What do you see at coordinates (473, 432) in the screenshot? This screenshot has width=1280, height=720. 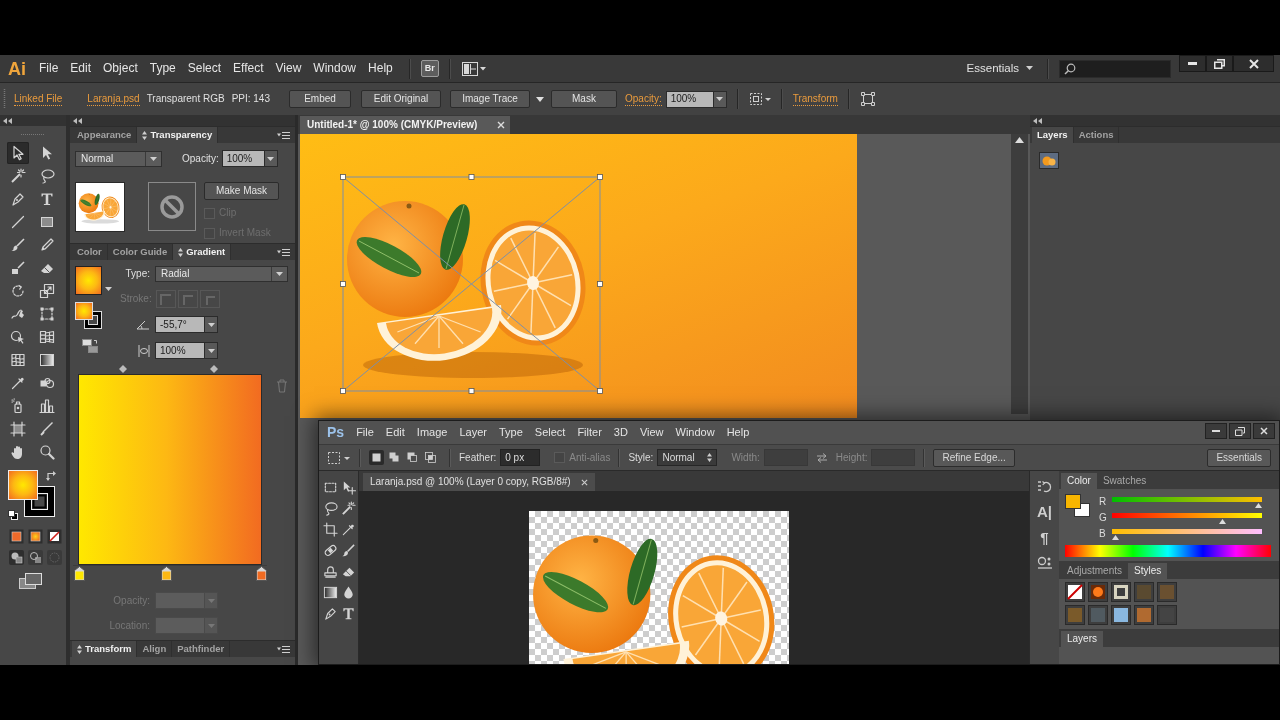 I see `menu-item: Layer` at bounding box center [473, 432].